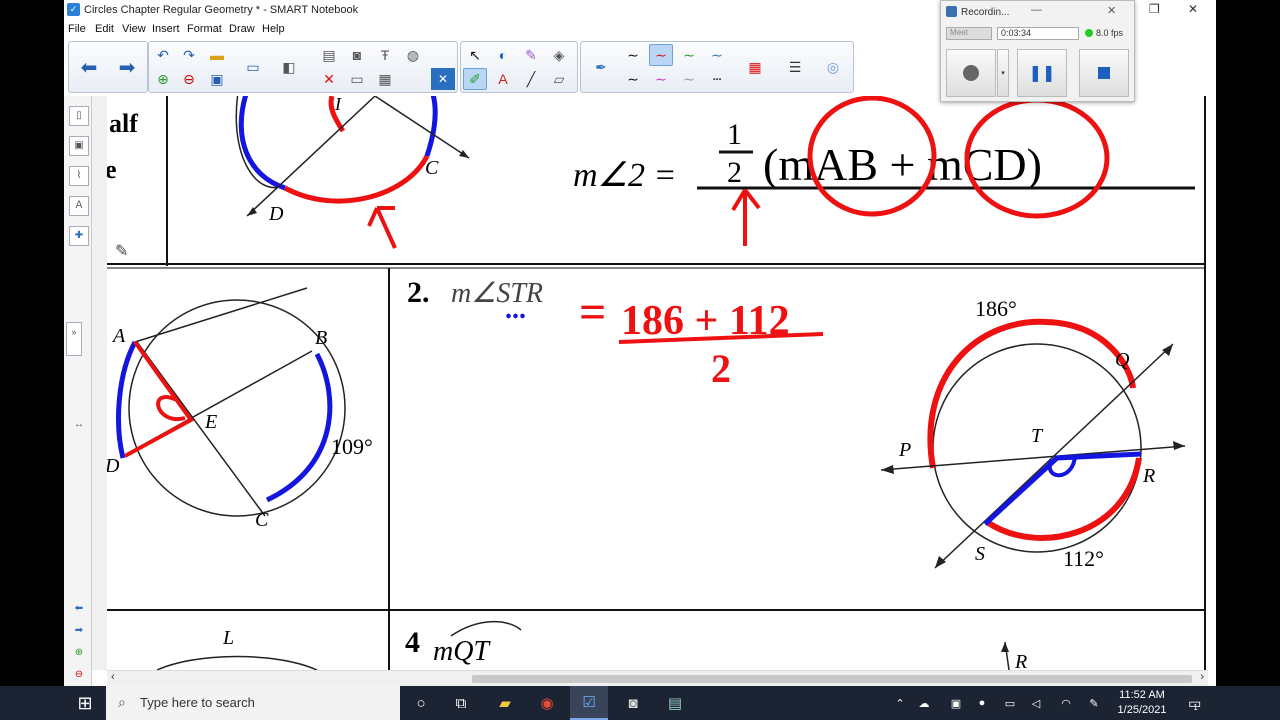 This screenshot has width=1280, height=720. I want to click on save-icon: ▣, so click(217, 79).